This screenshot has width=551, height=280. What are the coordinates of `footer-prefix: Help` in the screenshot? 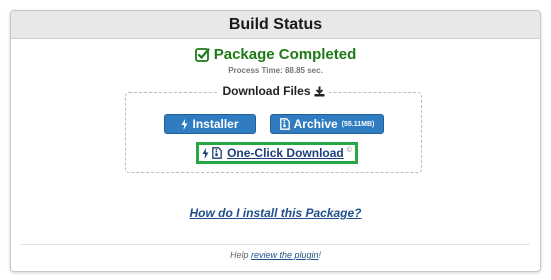 It's located at (240, 255).